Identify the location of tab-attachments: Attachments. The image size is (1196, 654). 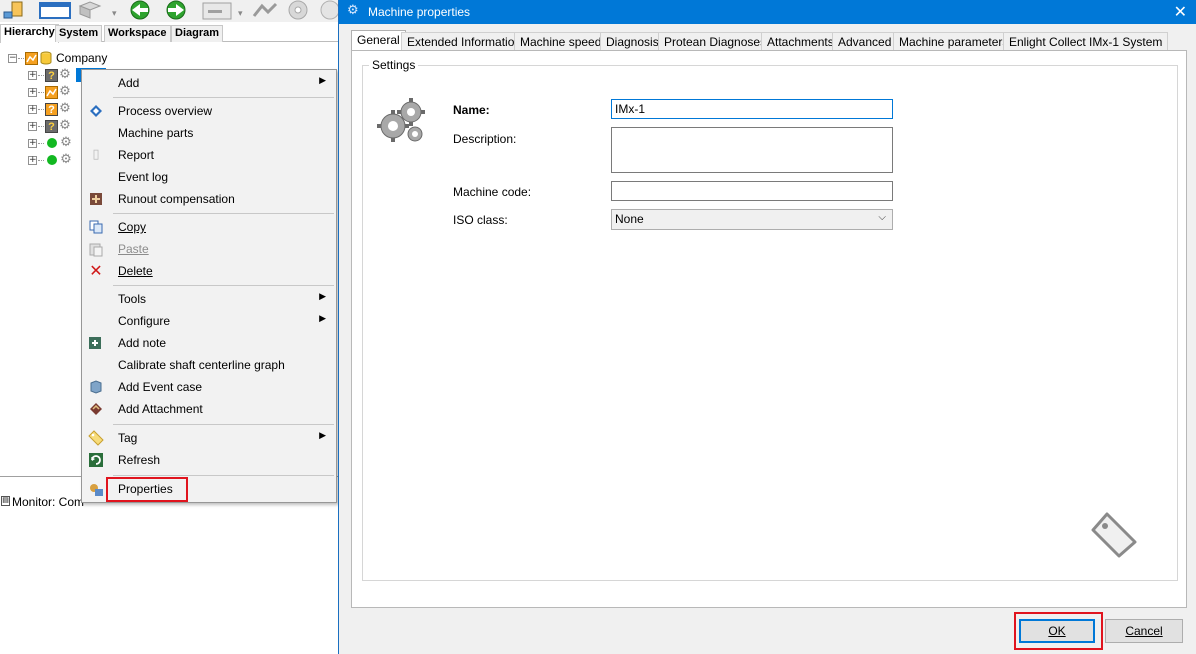
(800, 41).